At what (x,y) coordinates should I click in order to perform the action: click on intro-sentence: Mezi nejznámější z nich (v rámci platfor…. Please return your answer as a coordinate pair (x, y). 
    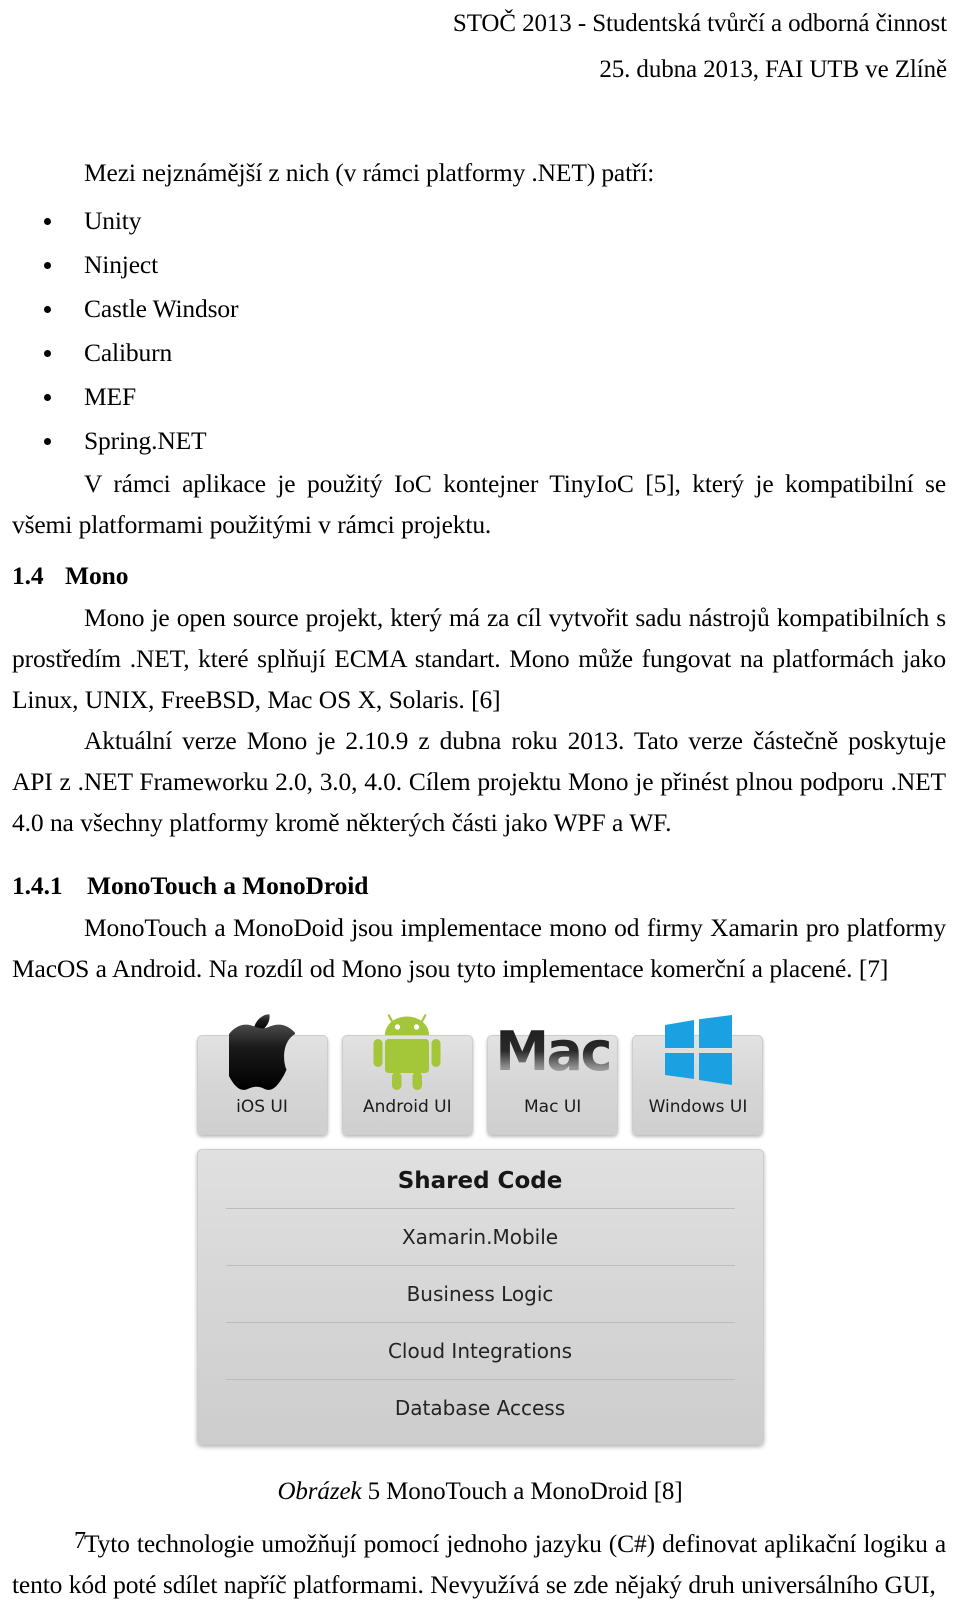
    Looking at the image, I should click on (369, 172).